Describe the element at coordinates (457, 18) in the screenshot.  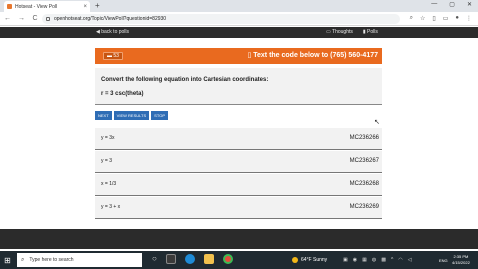
I see `profile-icon: ●` at that location.